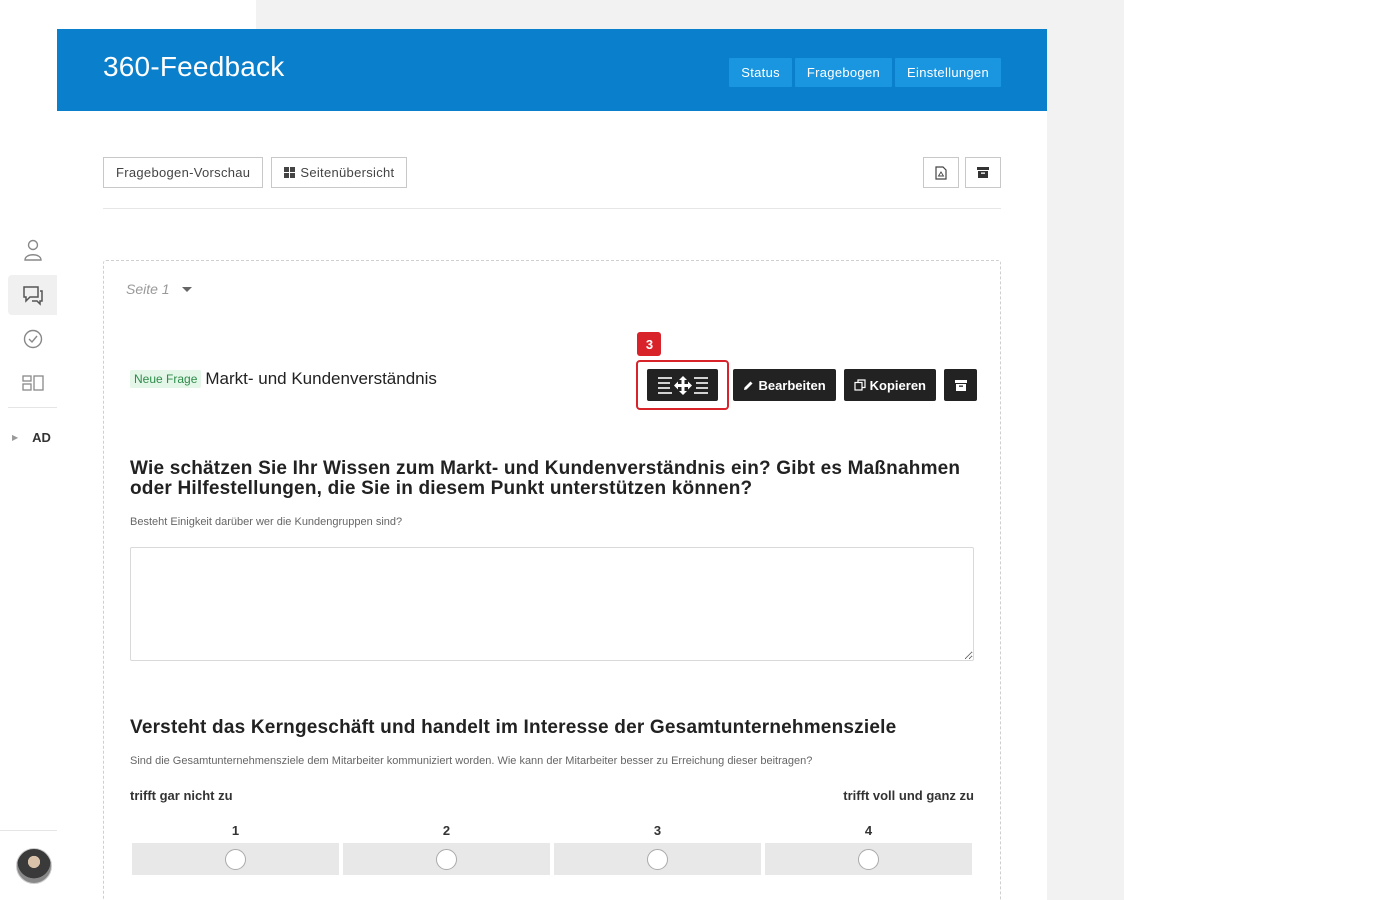 Image resolution: width=1380 pixels, height=900 pixels. What do you see at coordinates (186, 289) in the screenshot?
I see `caret-down-icon` at bounding box center [186, 289].